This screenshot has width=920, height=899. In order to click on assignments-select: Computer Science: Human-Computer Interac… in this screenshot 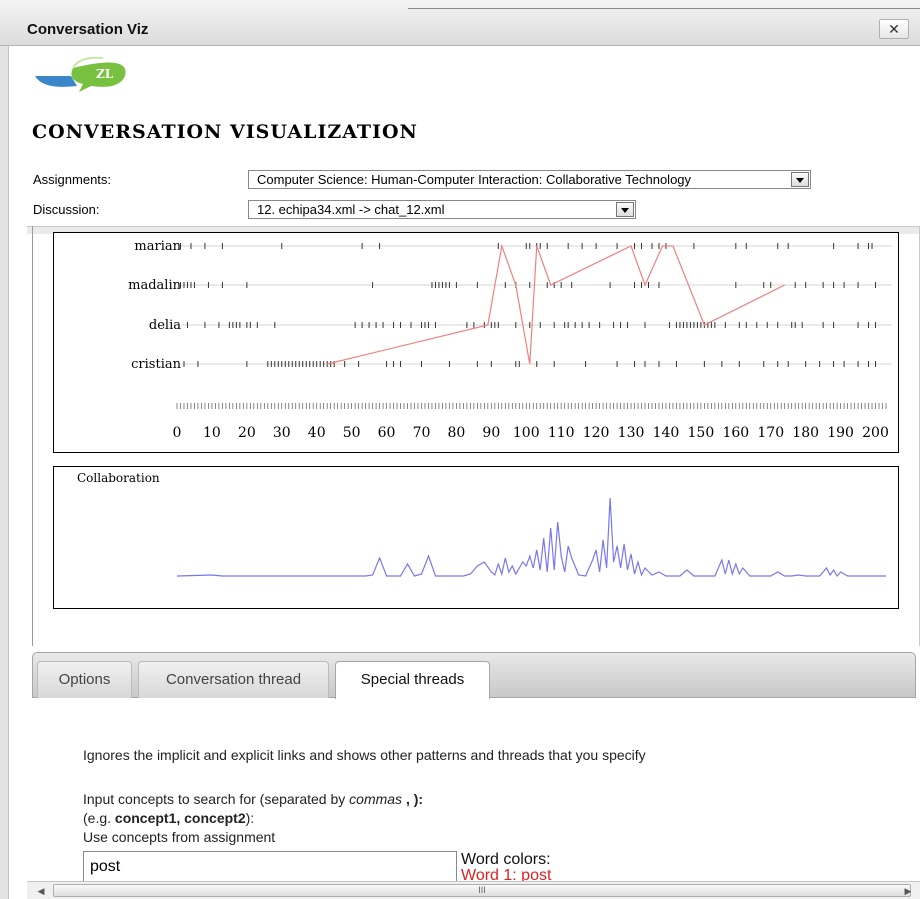, I will do `click(529, 179)`.